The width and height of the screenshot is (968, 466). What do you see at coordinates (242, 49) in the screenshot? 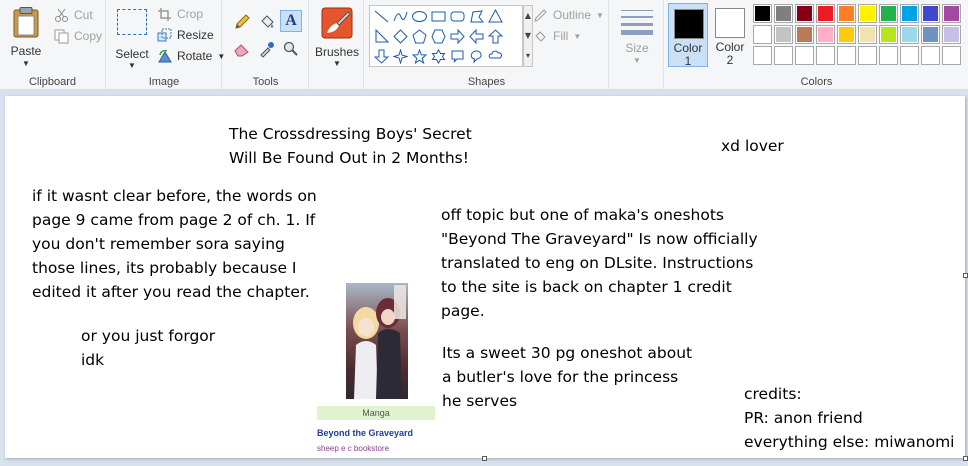
I see `eraser-icon` at bounding box center [242, 49].